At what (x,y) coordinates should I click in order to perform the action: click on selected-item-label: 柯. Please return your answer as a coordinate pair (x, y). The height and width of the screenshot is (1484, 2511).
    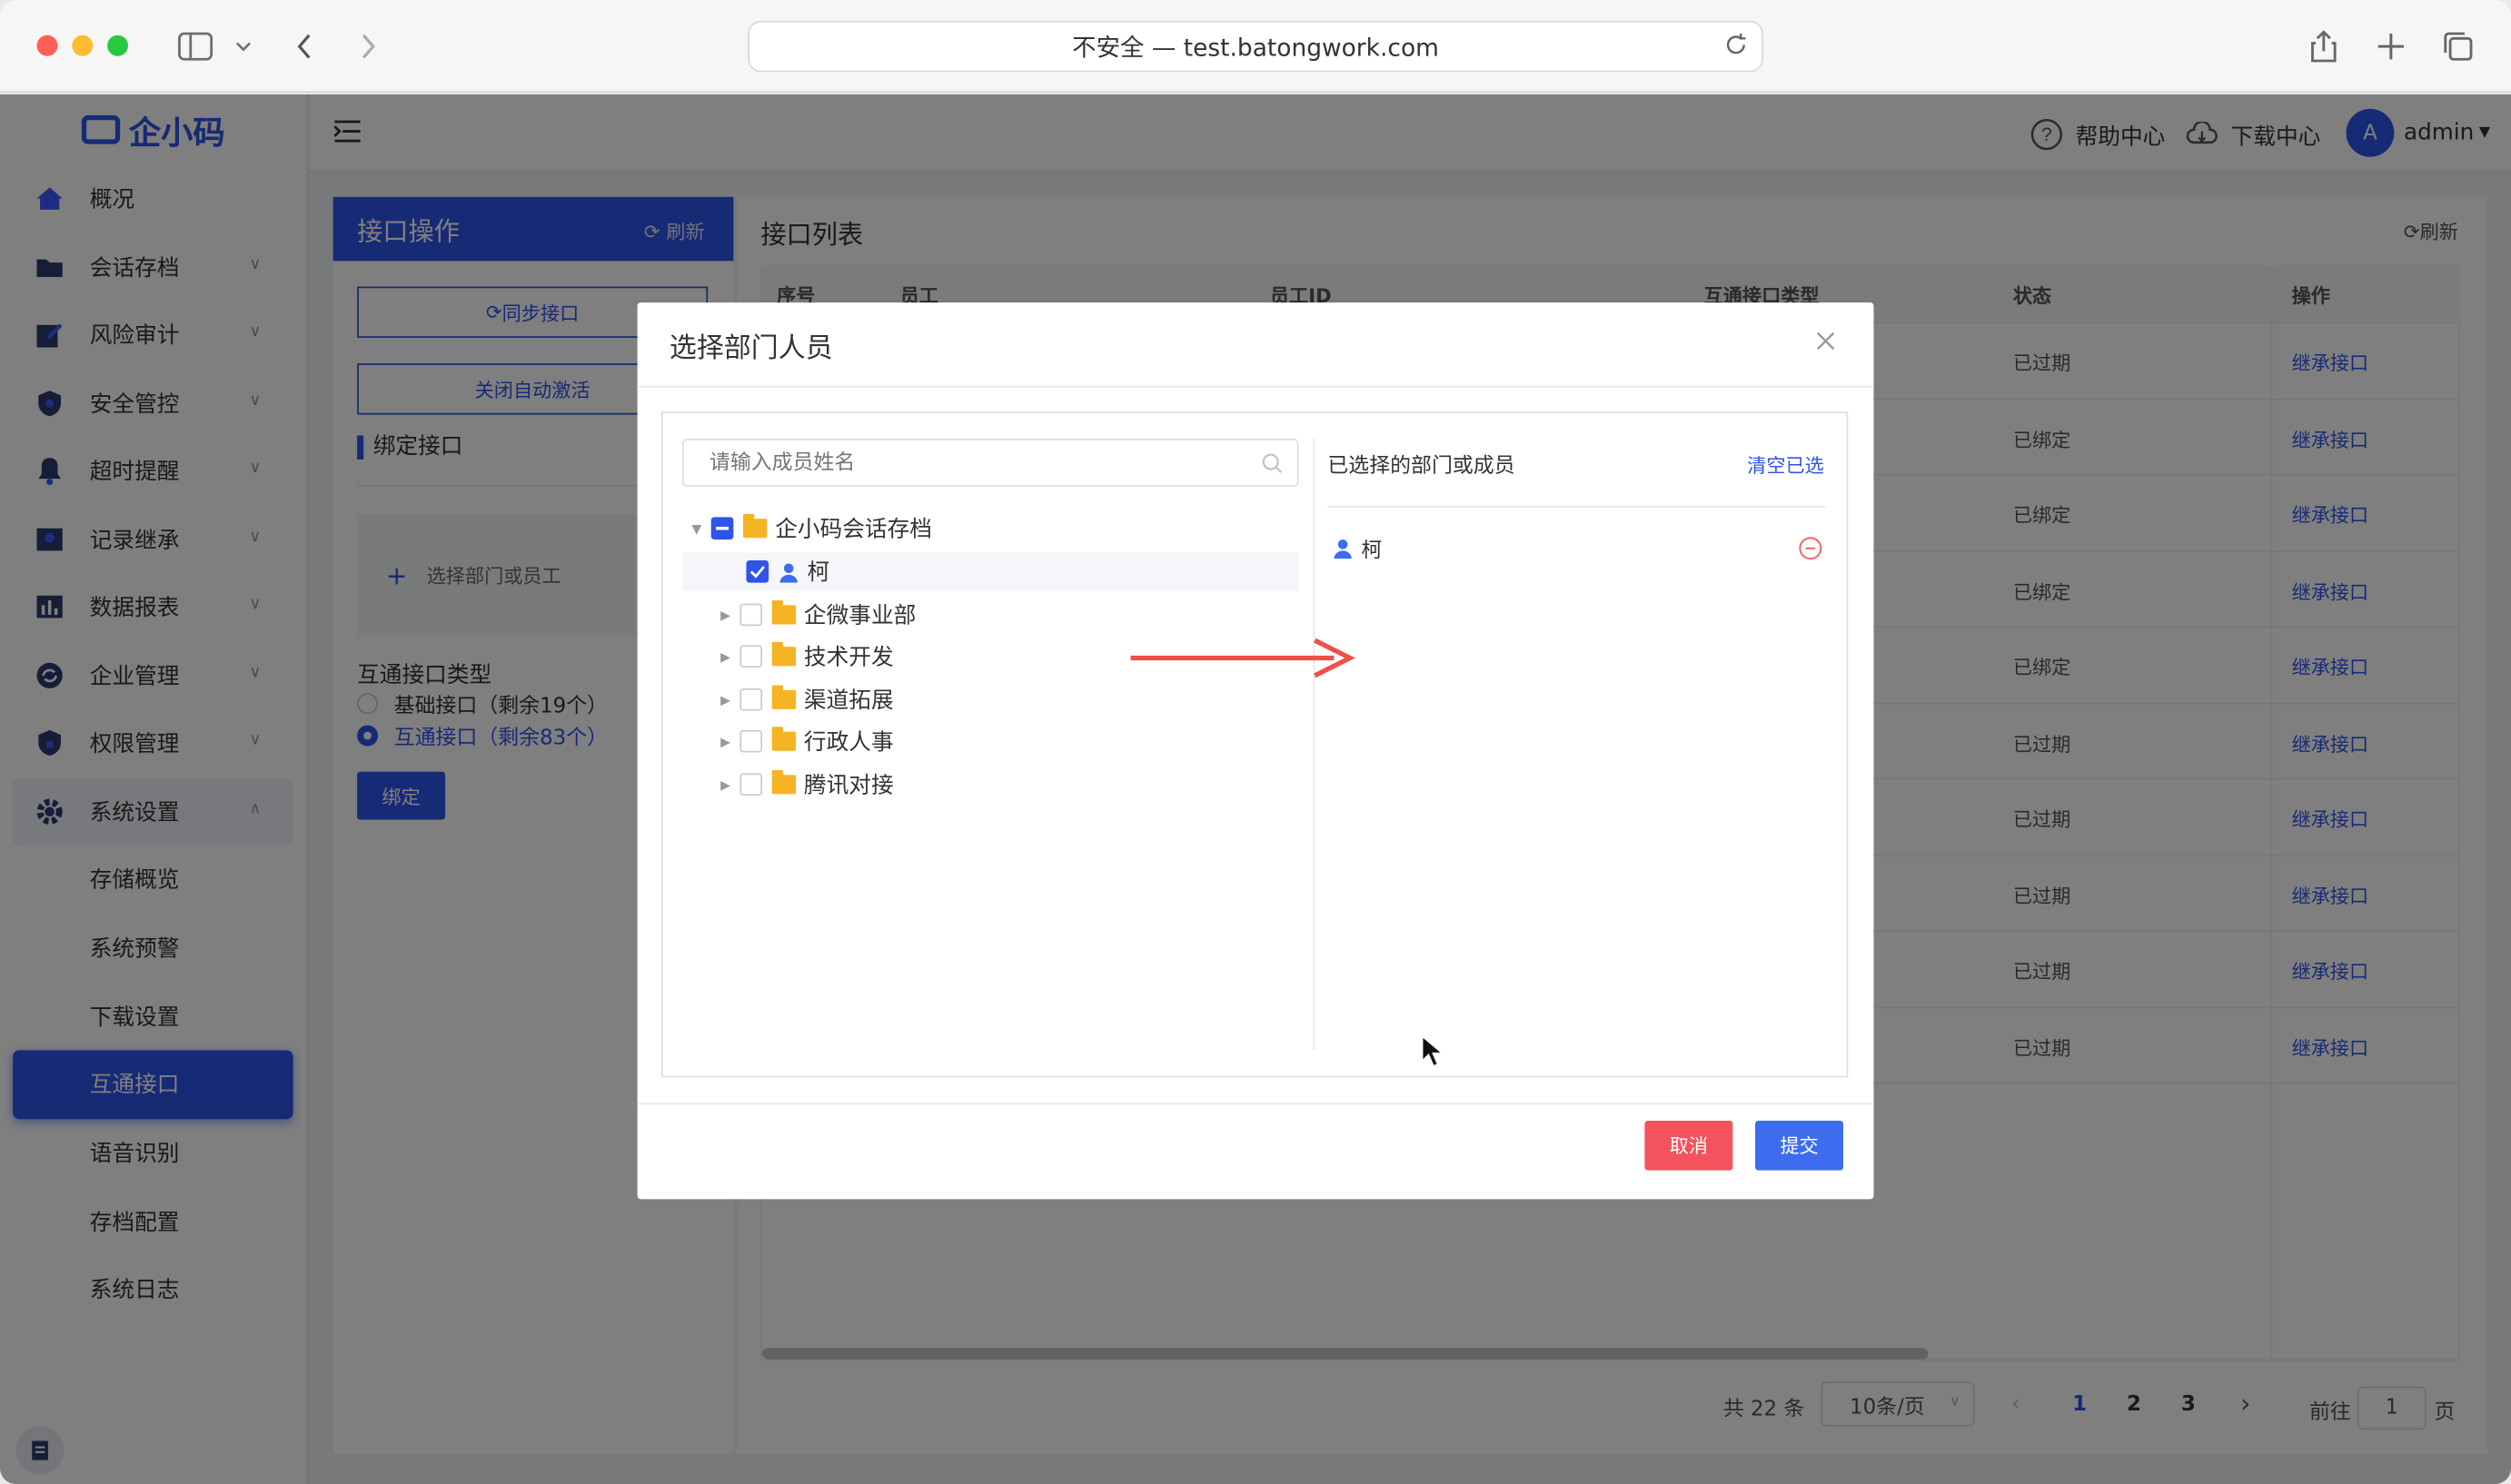
    Looking at the image, I should click on (1372, 551).